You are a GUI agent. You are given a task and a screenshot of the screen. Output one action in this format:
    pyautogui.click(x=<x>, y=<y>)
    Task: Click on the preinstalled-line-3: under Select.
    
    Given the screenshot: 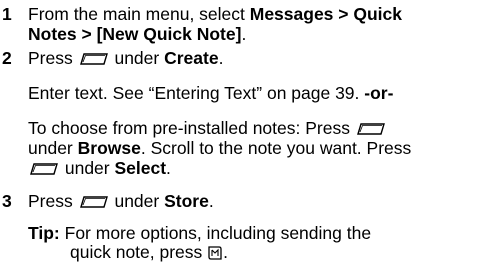 What is the action you would take?
    pyautogui.click(x=99, y=168)
    